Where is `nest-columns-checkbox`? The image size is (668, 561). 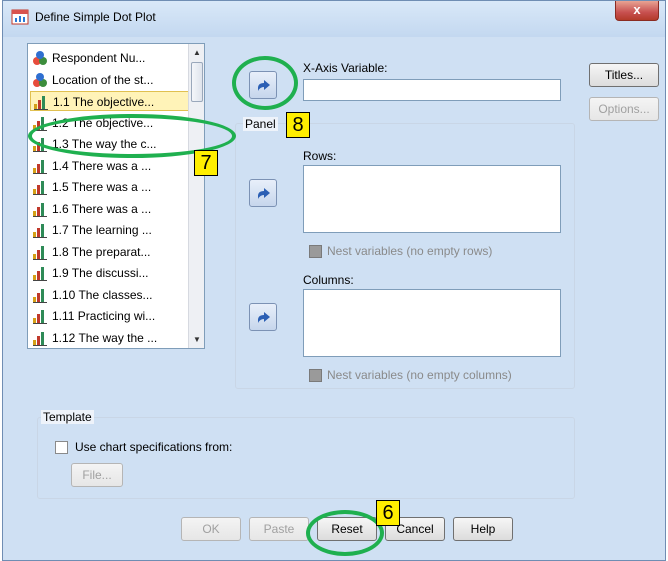
nest-columns-checkbox is located at coordinates (315, 375).